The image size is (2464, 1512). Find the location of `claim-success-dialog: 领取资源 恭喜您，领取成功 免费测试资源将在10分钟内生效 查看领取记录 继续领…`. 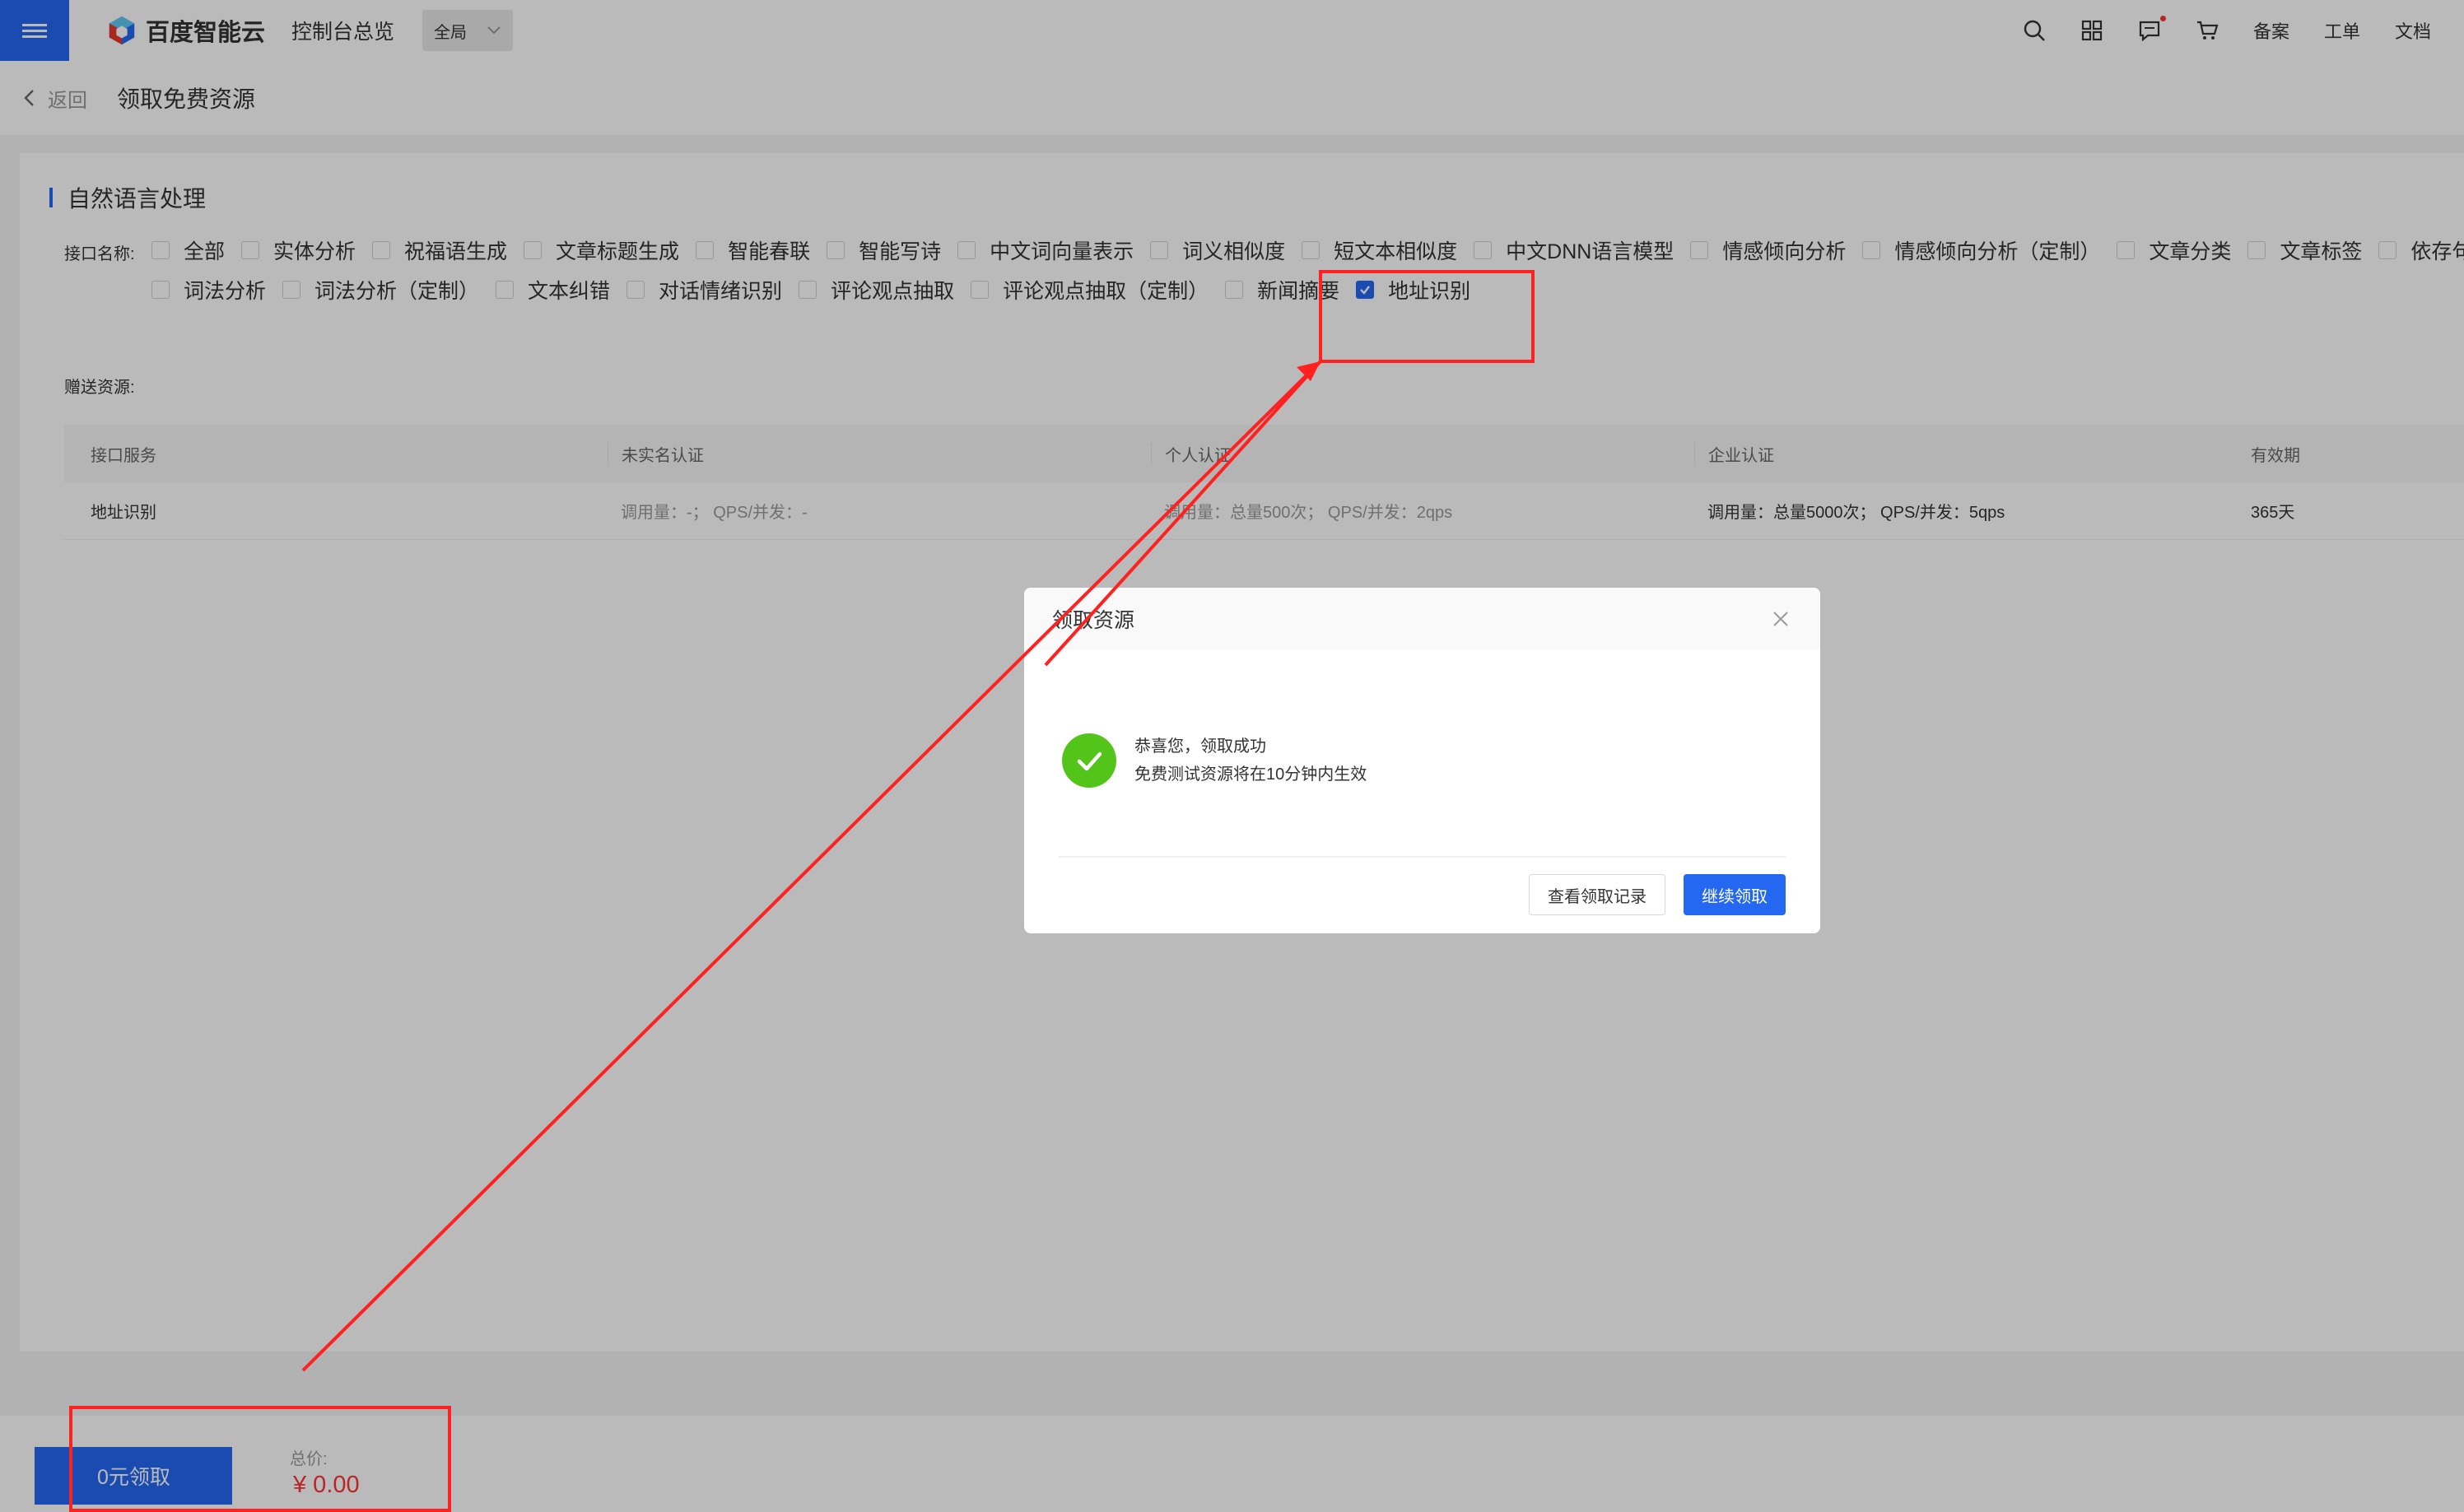

claim-success-dialog: 领取资源 恭喜您，领取成功 免费测试资源将在10分钟内生效 查看领取记录 继续领… is located at coordinates (1422, 760).